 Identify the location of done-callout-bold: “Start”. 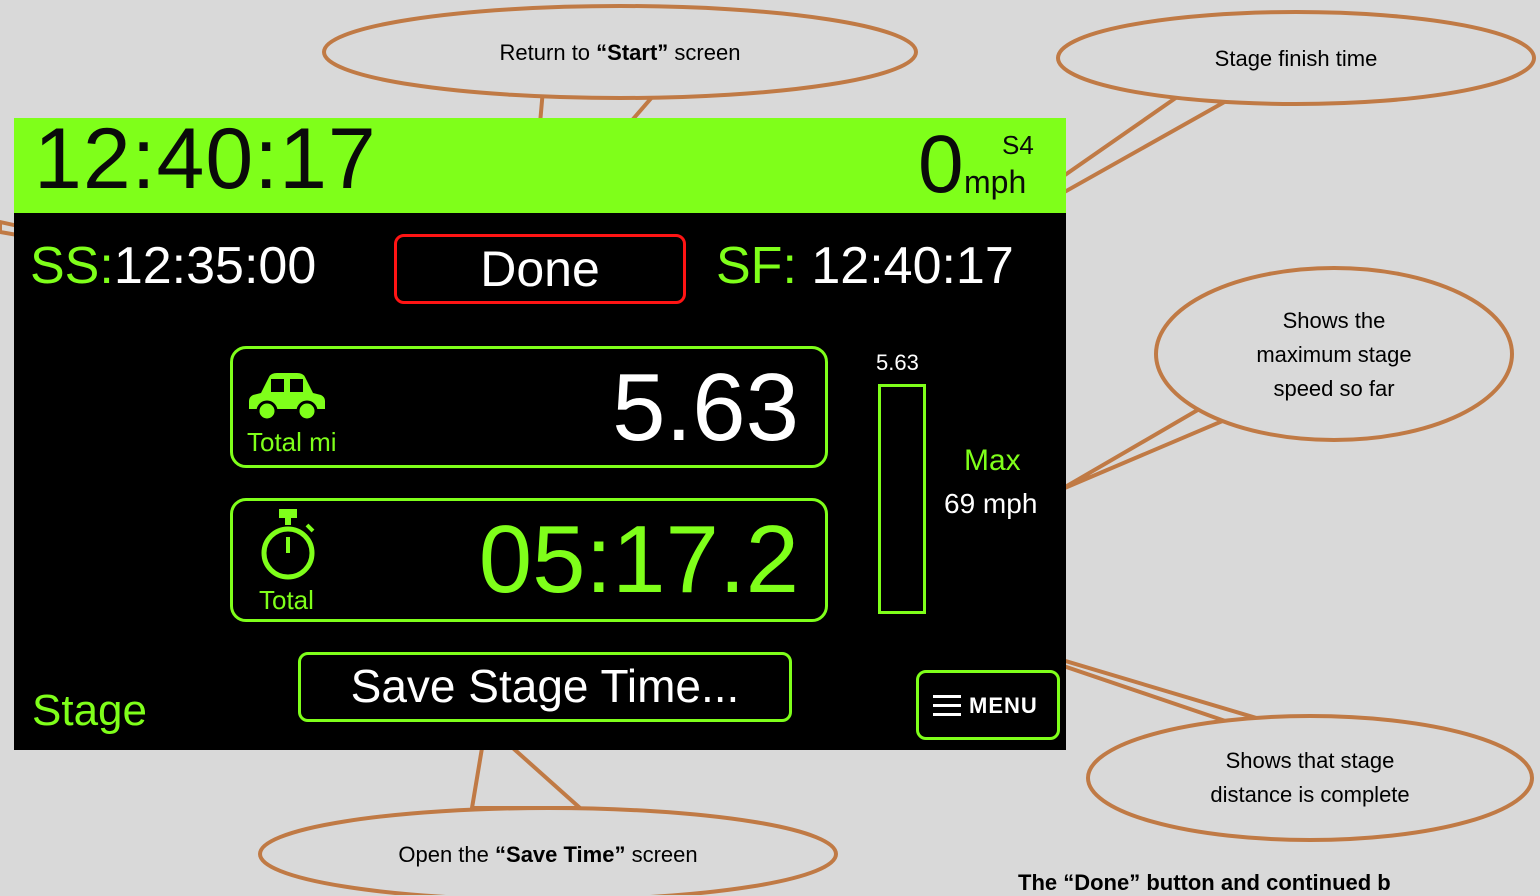
(632, 52).